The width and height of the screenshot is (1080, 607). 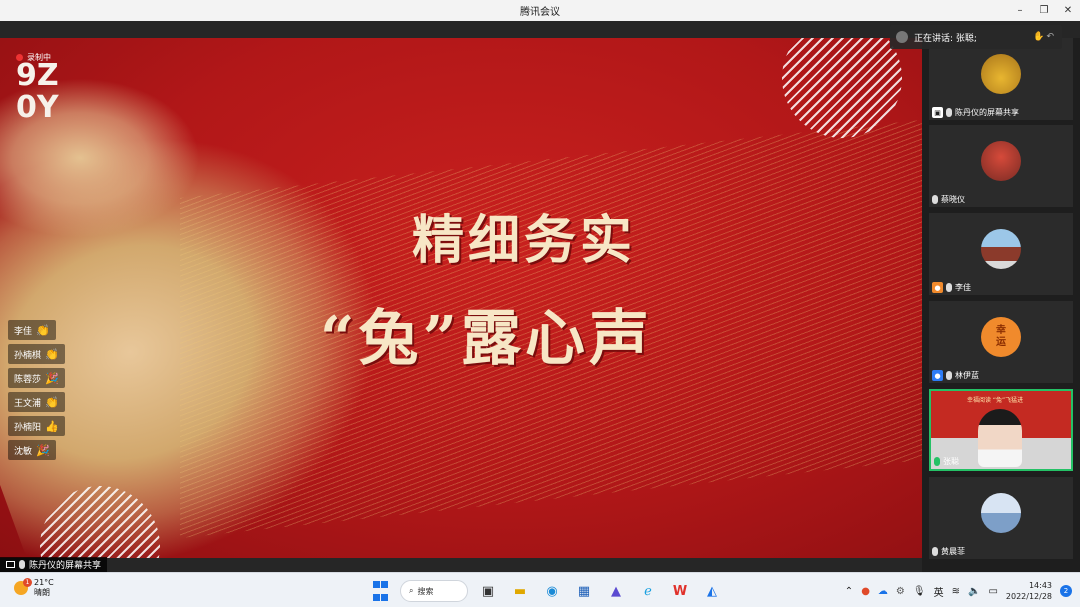 I want to click on clock: 14:43 2022/12/28, so click(x=1029, y=591).